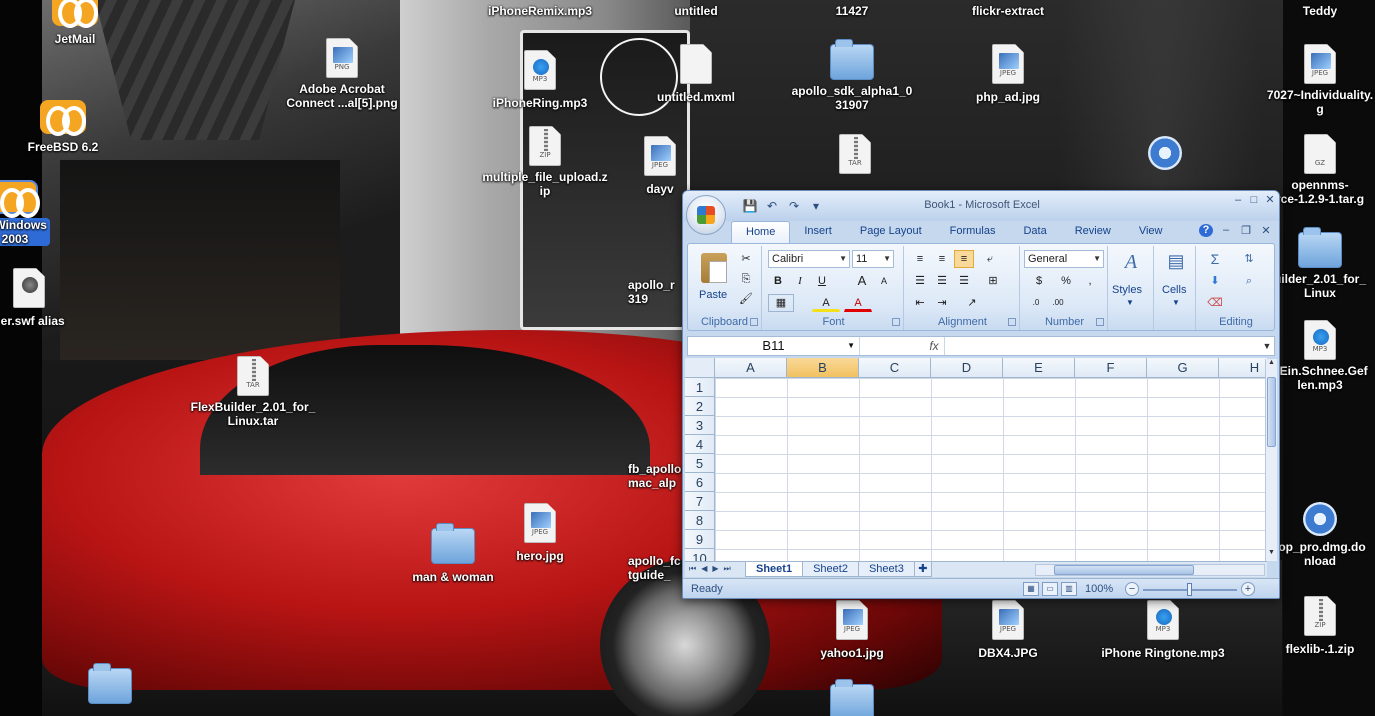  Describe the element at coordinates (704, 569) in the screenshot. I see `prev-sheet-icon: ◀` at that location.